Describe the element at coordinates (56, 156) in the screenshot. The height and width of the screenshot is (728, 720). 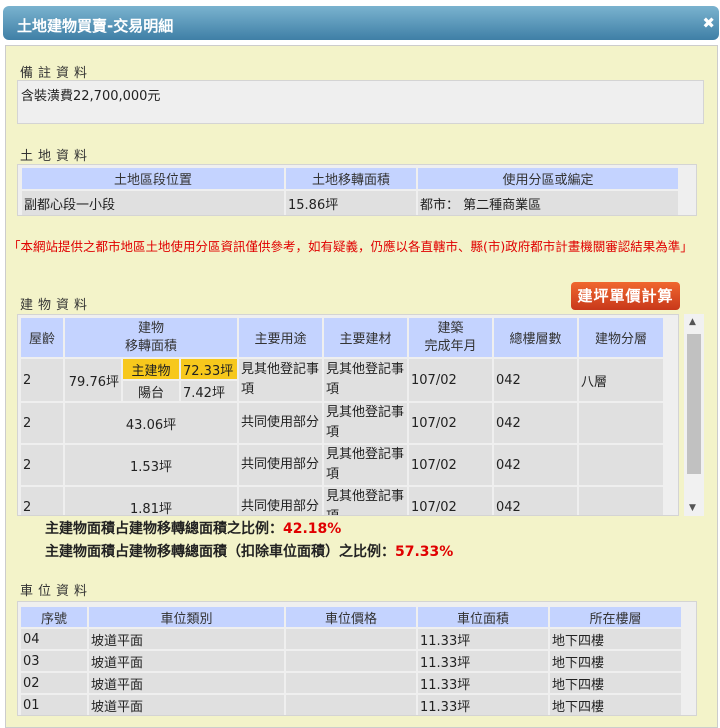
I see `land-label: 土地資料` at that location.